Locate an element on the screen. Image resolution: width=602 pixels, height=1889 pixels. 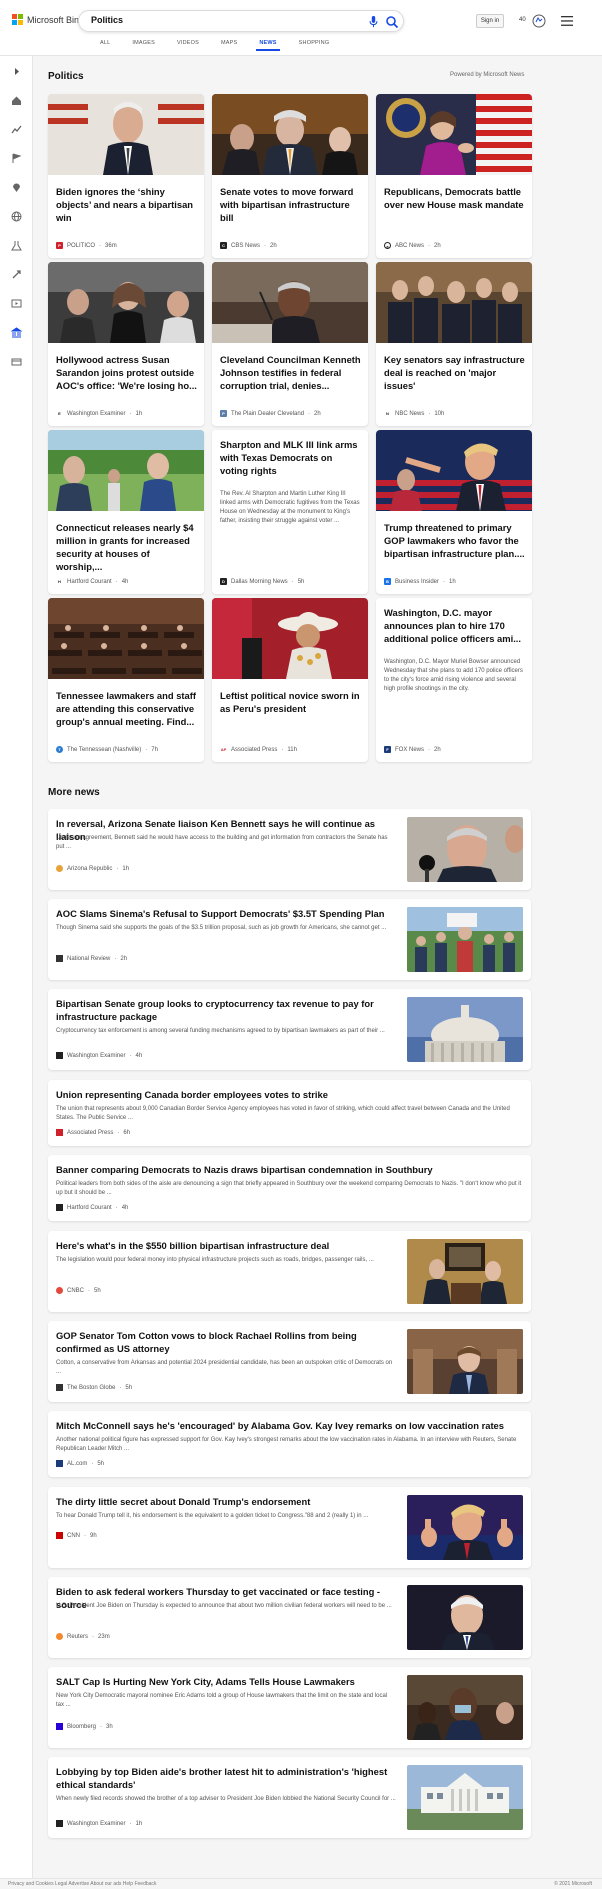
item-source: Arizona Republic · 1h is located at coordinates (92, 868).